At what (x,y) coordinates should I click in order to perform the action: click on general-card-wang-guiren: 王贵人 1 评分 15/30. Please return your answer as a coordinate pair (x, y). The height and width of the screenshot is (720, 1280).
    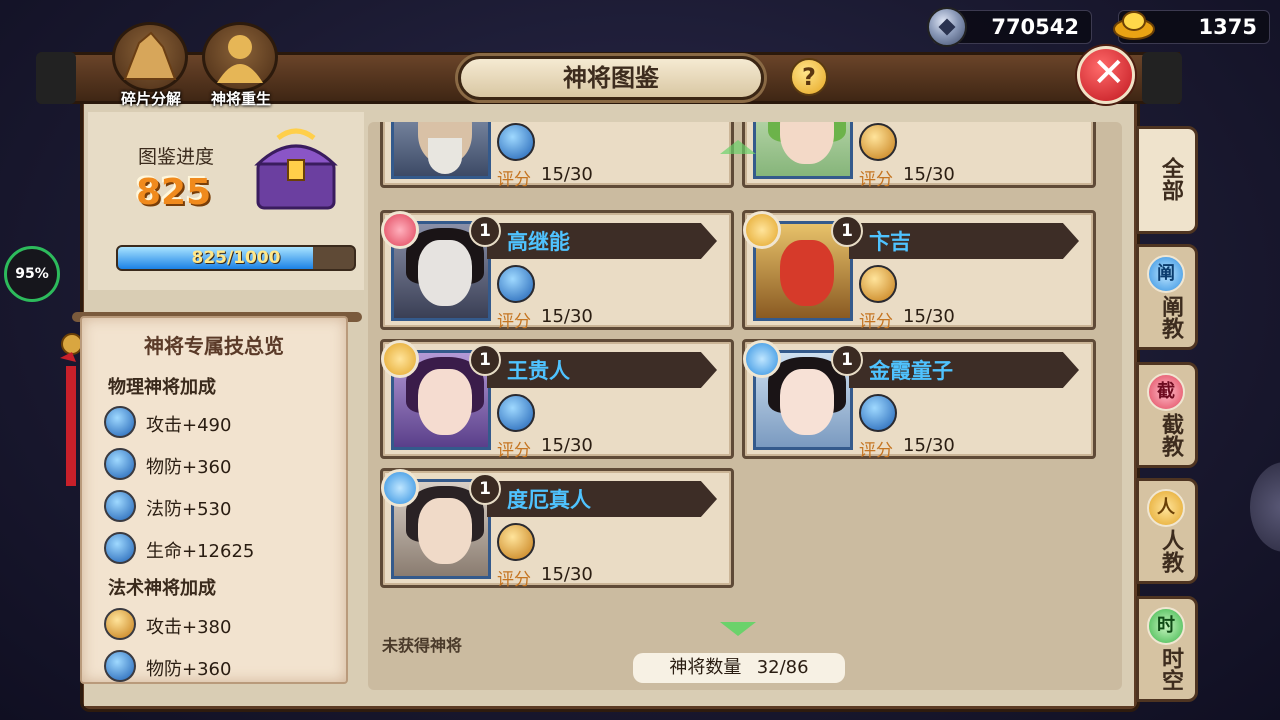
    Looking at the image, I should click on (557, 400).